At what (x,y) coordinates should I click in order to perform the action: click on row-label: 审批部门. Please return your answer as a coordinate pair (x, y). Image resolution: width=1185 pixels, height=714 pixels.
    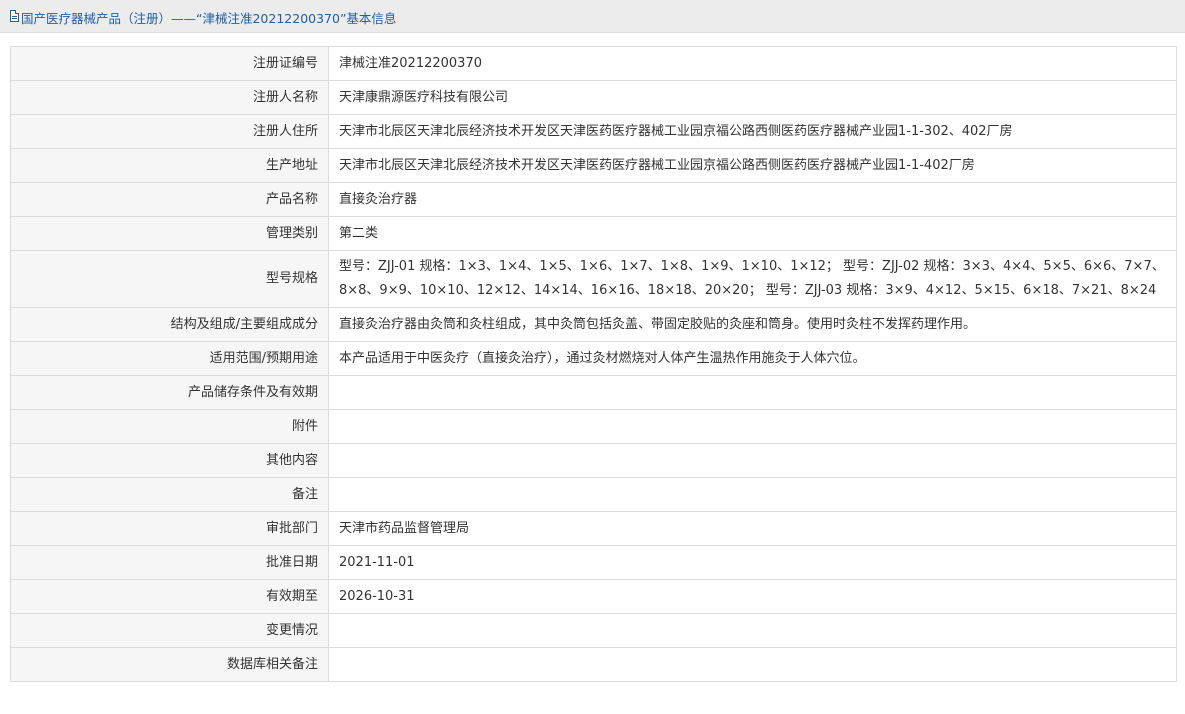
    Looking at the image, I should click on (169, 528).